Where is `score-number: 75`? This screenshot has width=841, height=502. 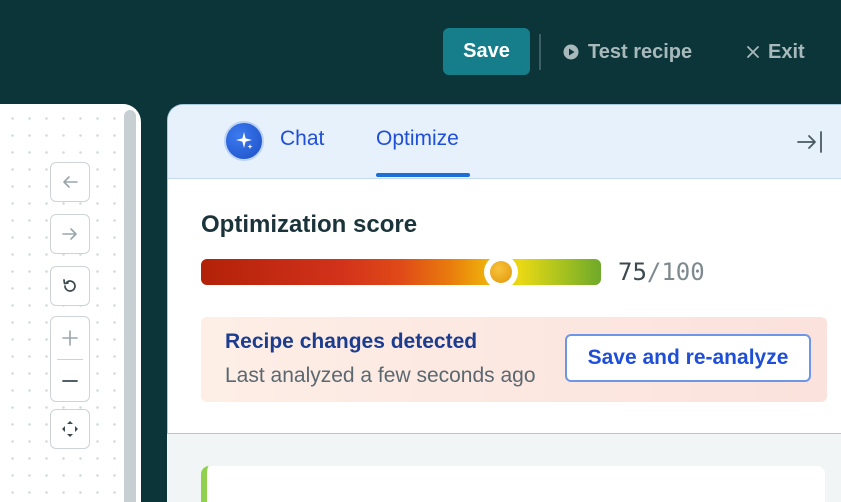 score-number: 75 is located at coordinates (632, 272).